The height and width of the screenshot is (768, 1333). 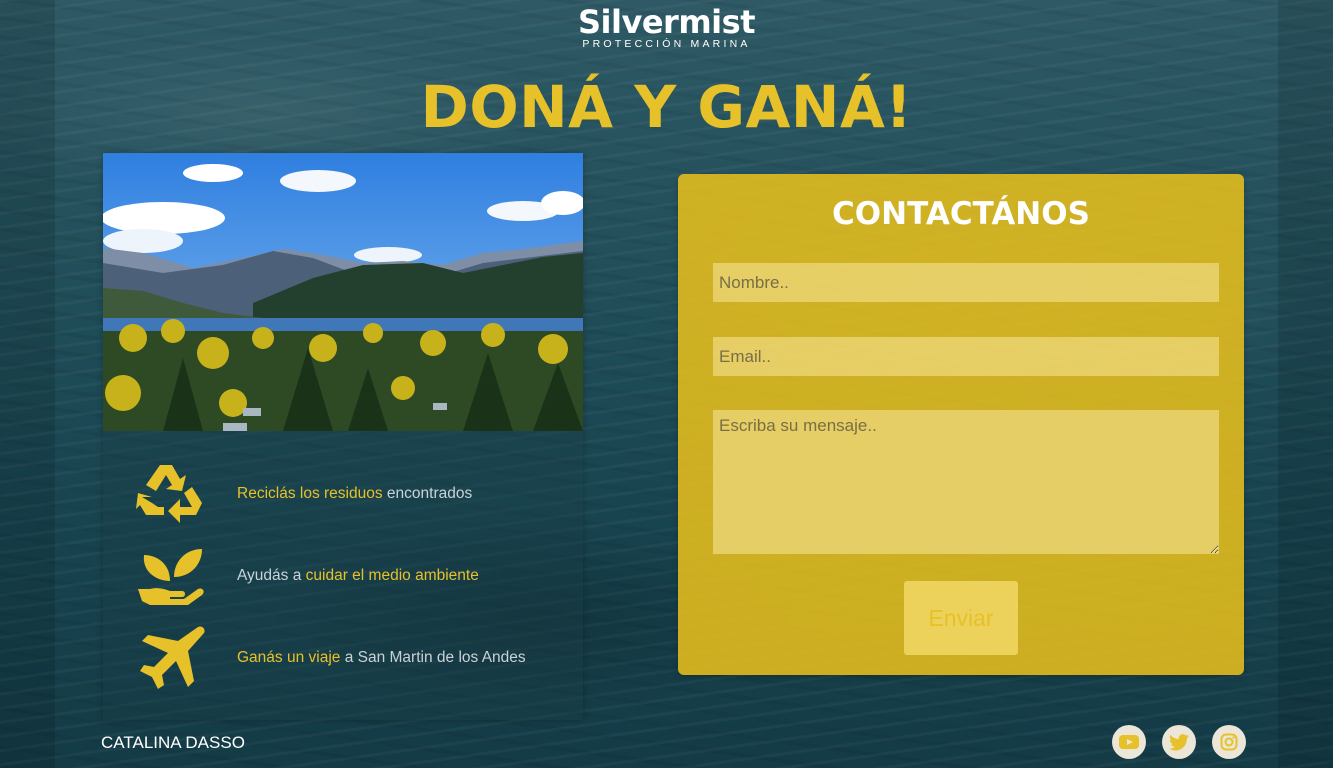 What do you see at coordinates (343, 292) in the screenshot?
I see `landscape-photo` at bounding box center [343, 292].